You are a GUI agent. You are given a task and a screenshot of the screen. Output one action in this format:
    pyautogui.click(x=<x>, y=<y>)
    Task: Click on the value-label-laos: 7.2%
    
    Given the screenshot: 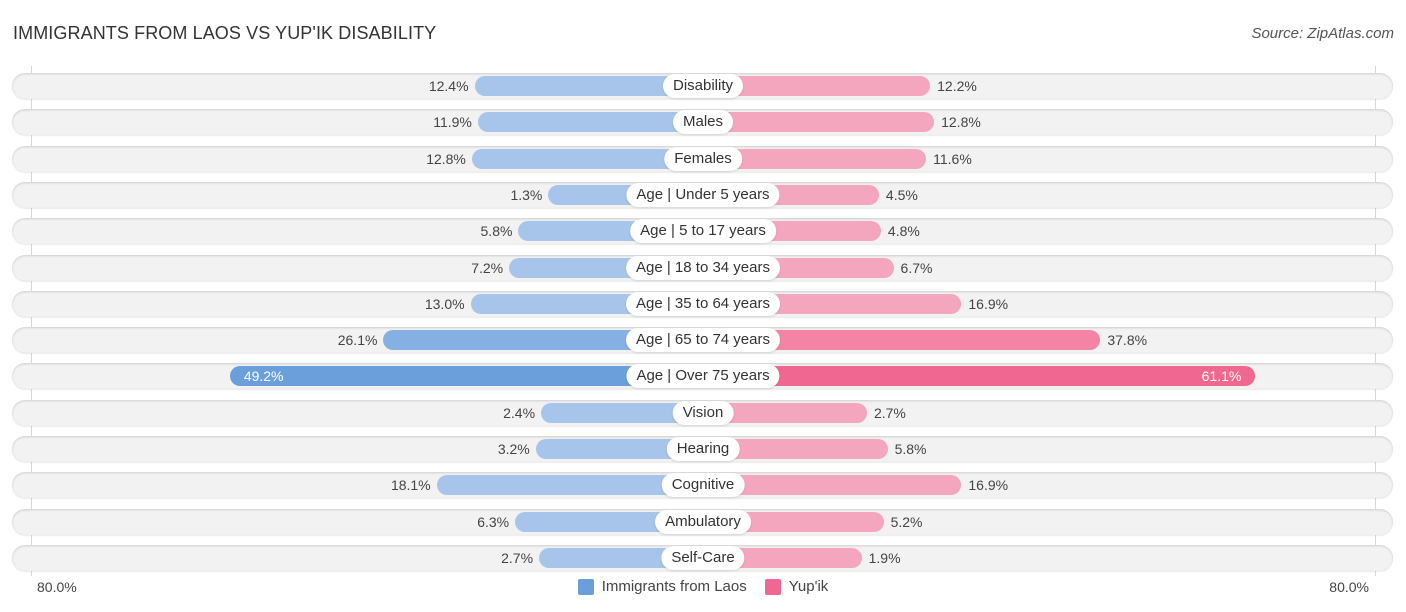 What is the action you would take?
    pyautogui.click(x=487, y=267)
    